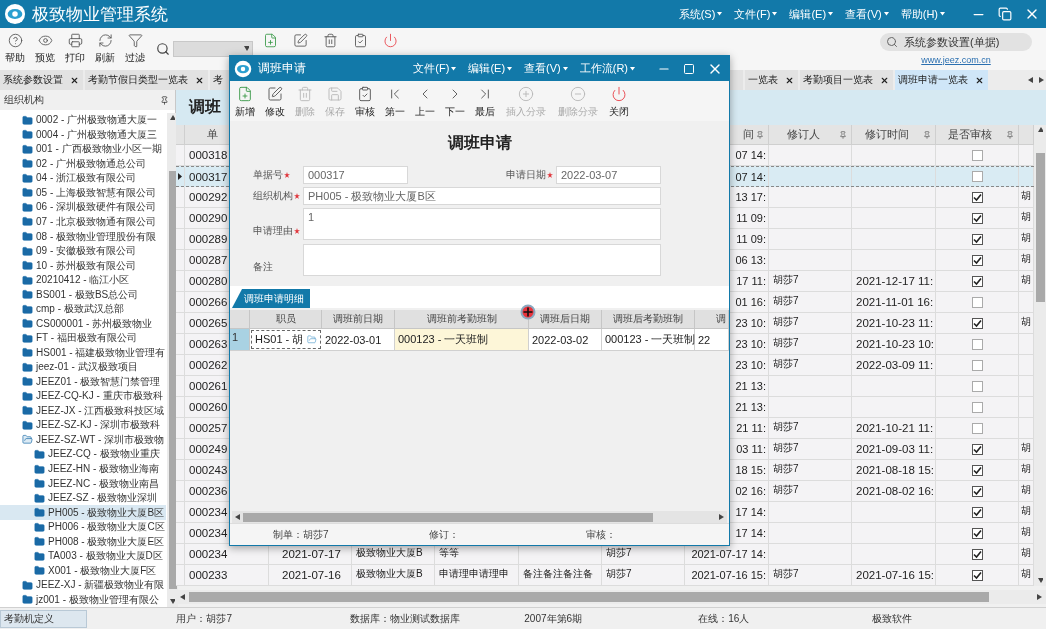 The height and width of the screenshot is (629, 1046). Describe the element at coordinates (24, 100) in the screenshot. I see `panel-title: 组织机构` at that location.